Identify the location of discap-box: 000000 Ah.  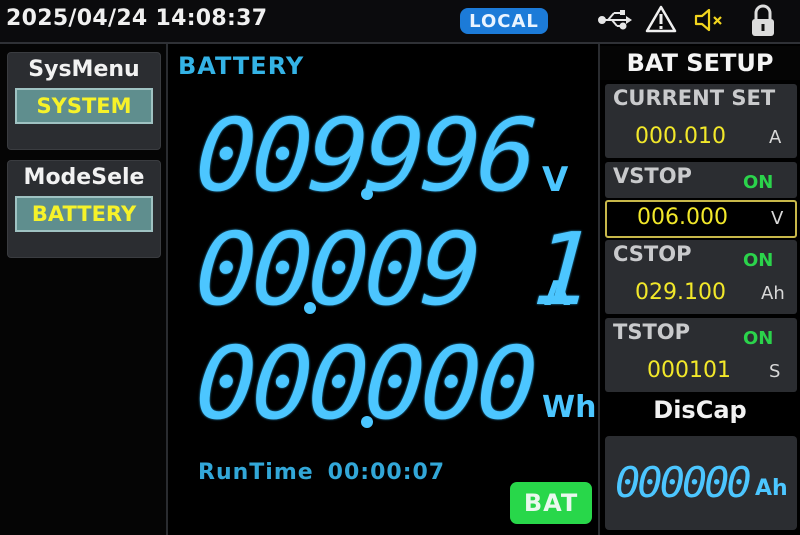
(701, 483).